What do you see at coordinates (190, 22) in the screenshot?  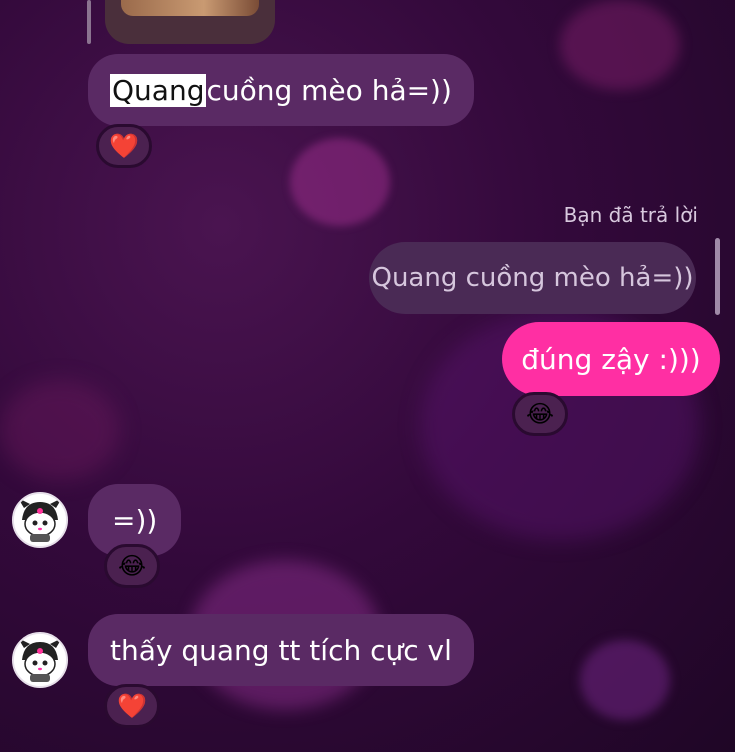 I see `shared-photo-thumbnail` at bounding box center [190, 22].